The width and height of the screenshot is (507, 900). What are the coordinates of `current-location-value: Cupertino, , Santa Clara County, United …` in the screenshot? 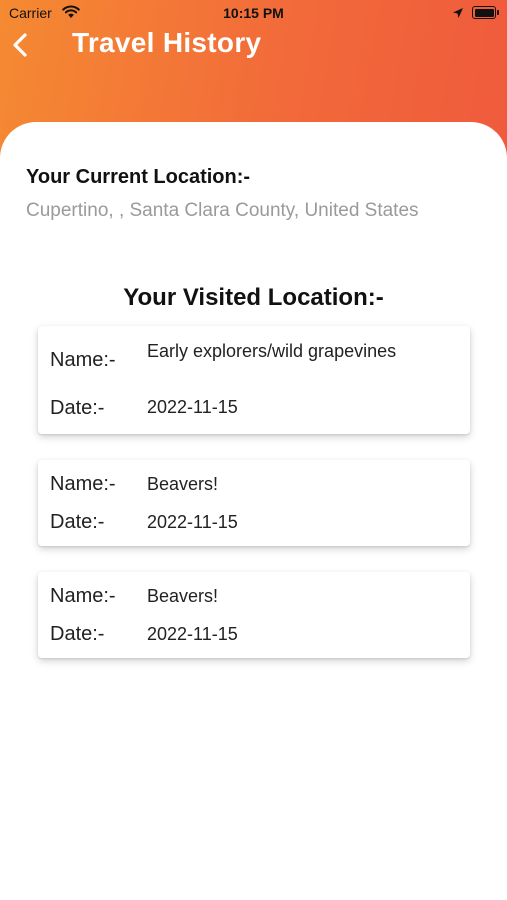 It's located at (222, 210).